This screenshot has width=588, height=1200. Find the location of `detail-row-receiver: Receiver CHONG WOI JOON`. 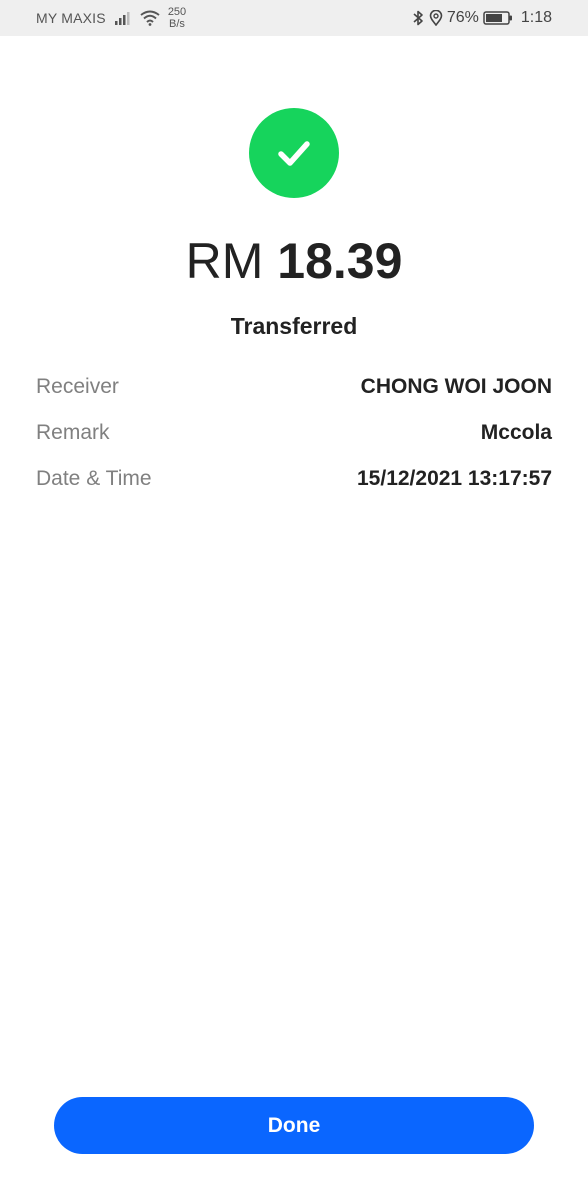

detail-row-receiver: Receiver CHONG WOI JOON is located at coordinates (294, 387).